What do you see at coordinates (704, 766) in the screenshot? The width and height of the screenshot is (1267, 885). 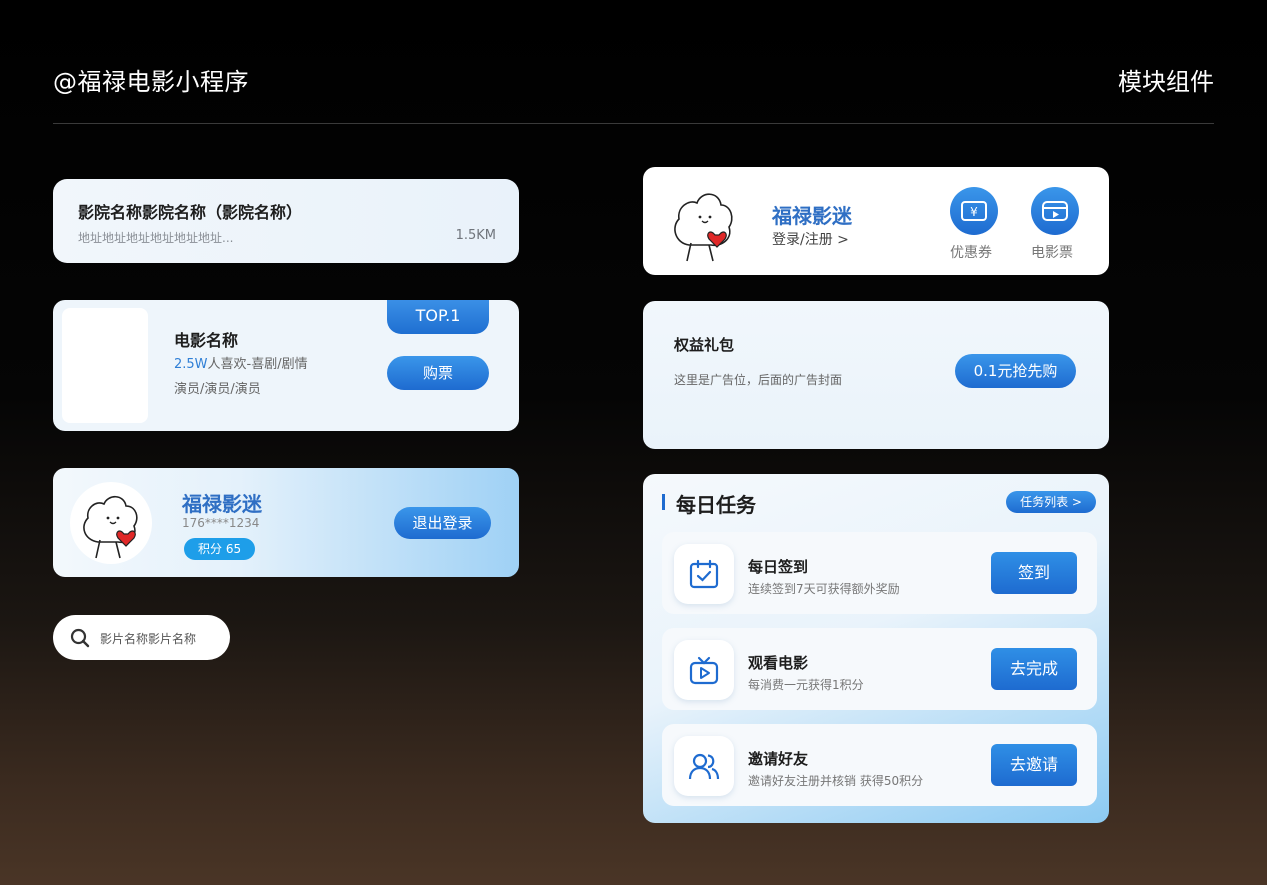 I see `friends-icon` at bounding box center [704, 766].